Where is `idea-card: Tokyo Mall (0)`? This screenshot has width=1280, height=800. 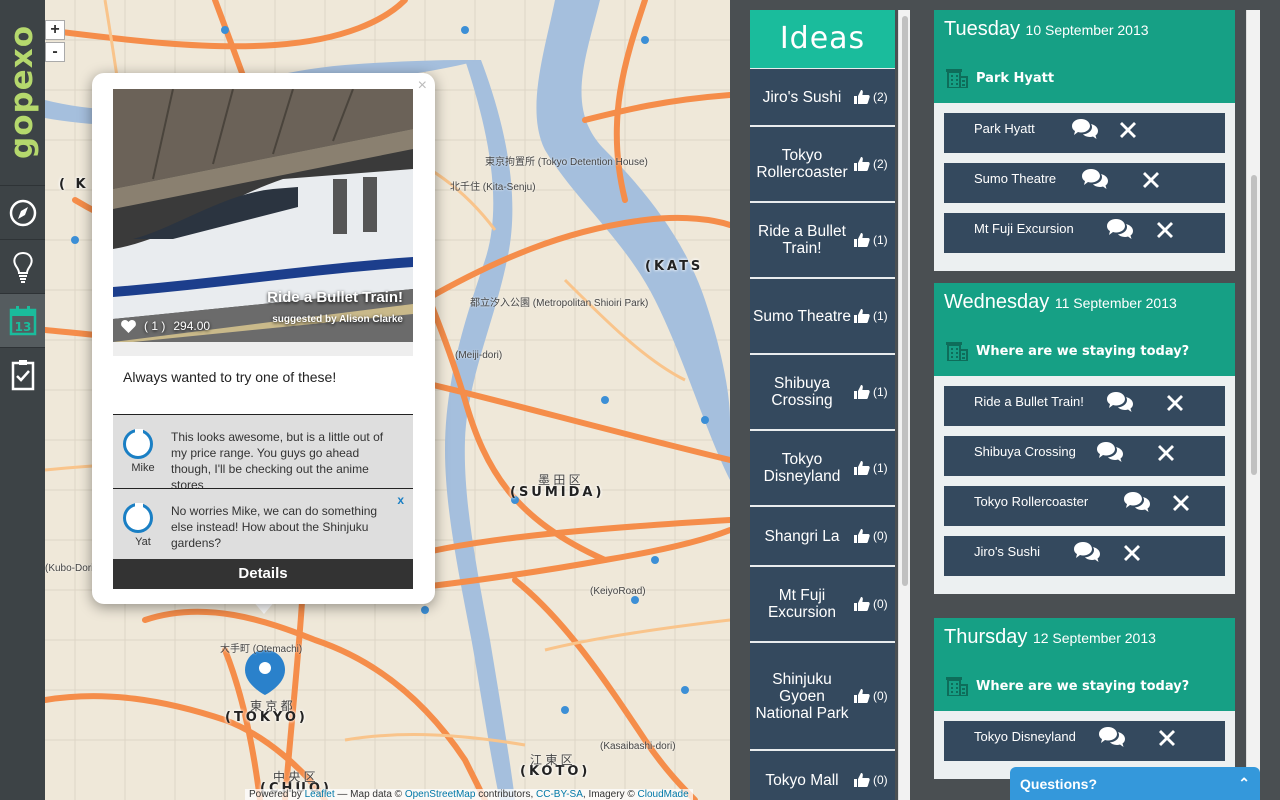 idea-card: Tokyo Mall (0) is located at coordinates (822, 775).